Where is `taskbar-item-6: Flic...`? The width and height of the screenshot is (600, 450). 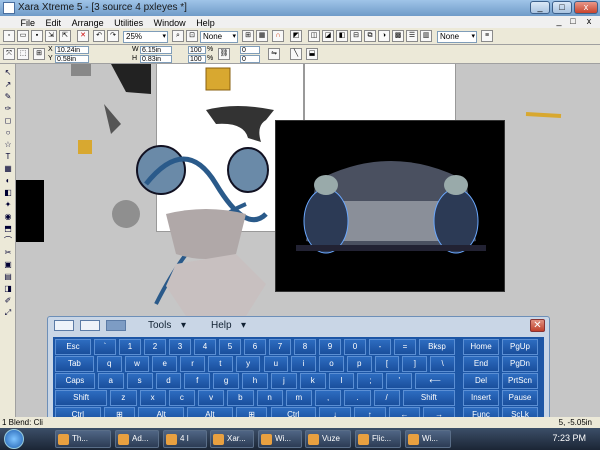 taskbar-item-6: Flic... is located at coordinates (378, 439).